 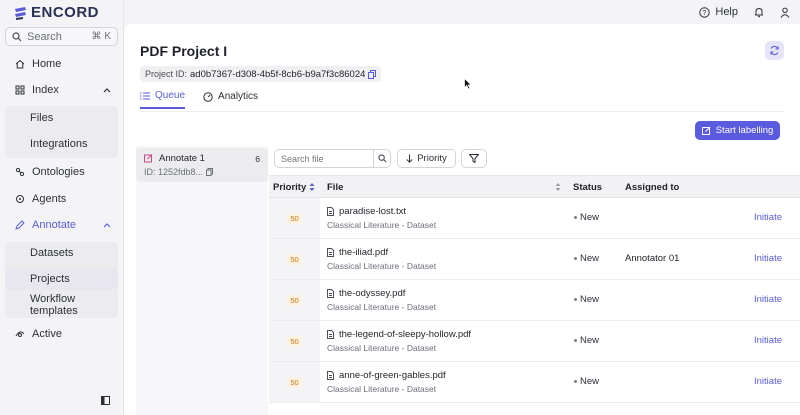 I want to click on sidebar-item-index: Index, so click(x=61, y=90).